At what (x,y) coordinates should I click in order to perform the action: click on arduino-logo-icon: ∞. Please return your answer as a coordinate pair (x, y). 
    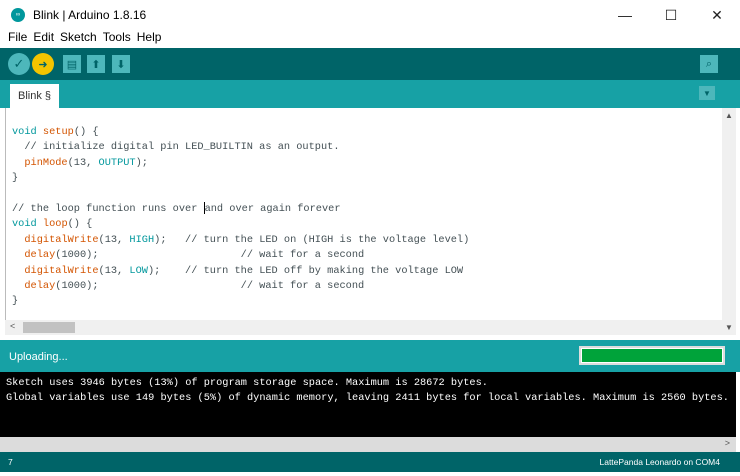
    Looking at the image, I should click on (18, 15).